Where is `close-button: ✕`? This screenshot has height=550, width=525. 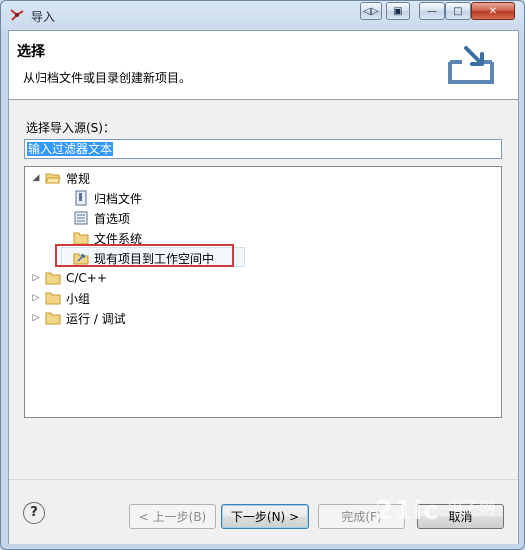 close-button: ✕ is located at coordinates (493, 11).